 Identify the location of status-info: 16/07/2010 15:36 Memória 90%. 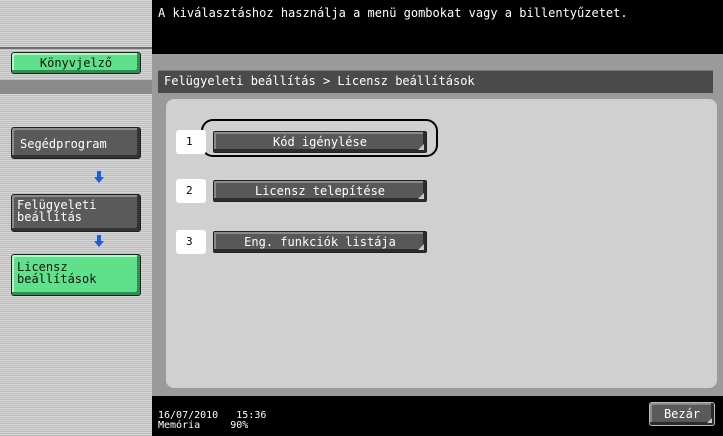
(212, 421).